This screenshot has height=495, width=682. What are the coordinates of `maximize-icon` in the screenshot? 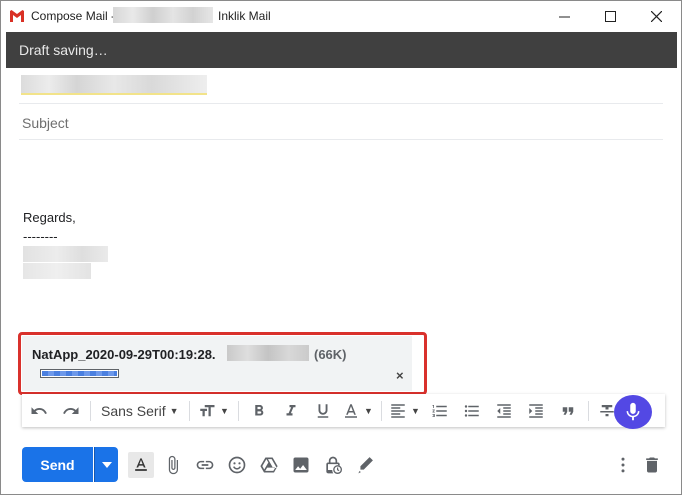 It's located at (610, 16).